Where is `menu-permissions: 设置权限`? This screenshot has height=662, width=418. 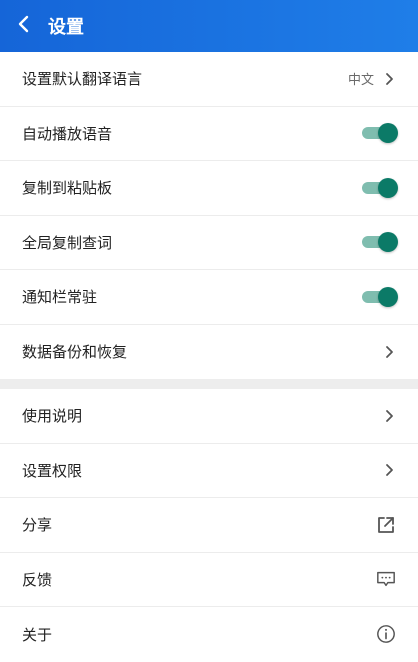
menu-permissions: 设置权限 is located at coordinates (209, 471).